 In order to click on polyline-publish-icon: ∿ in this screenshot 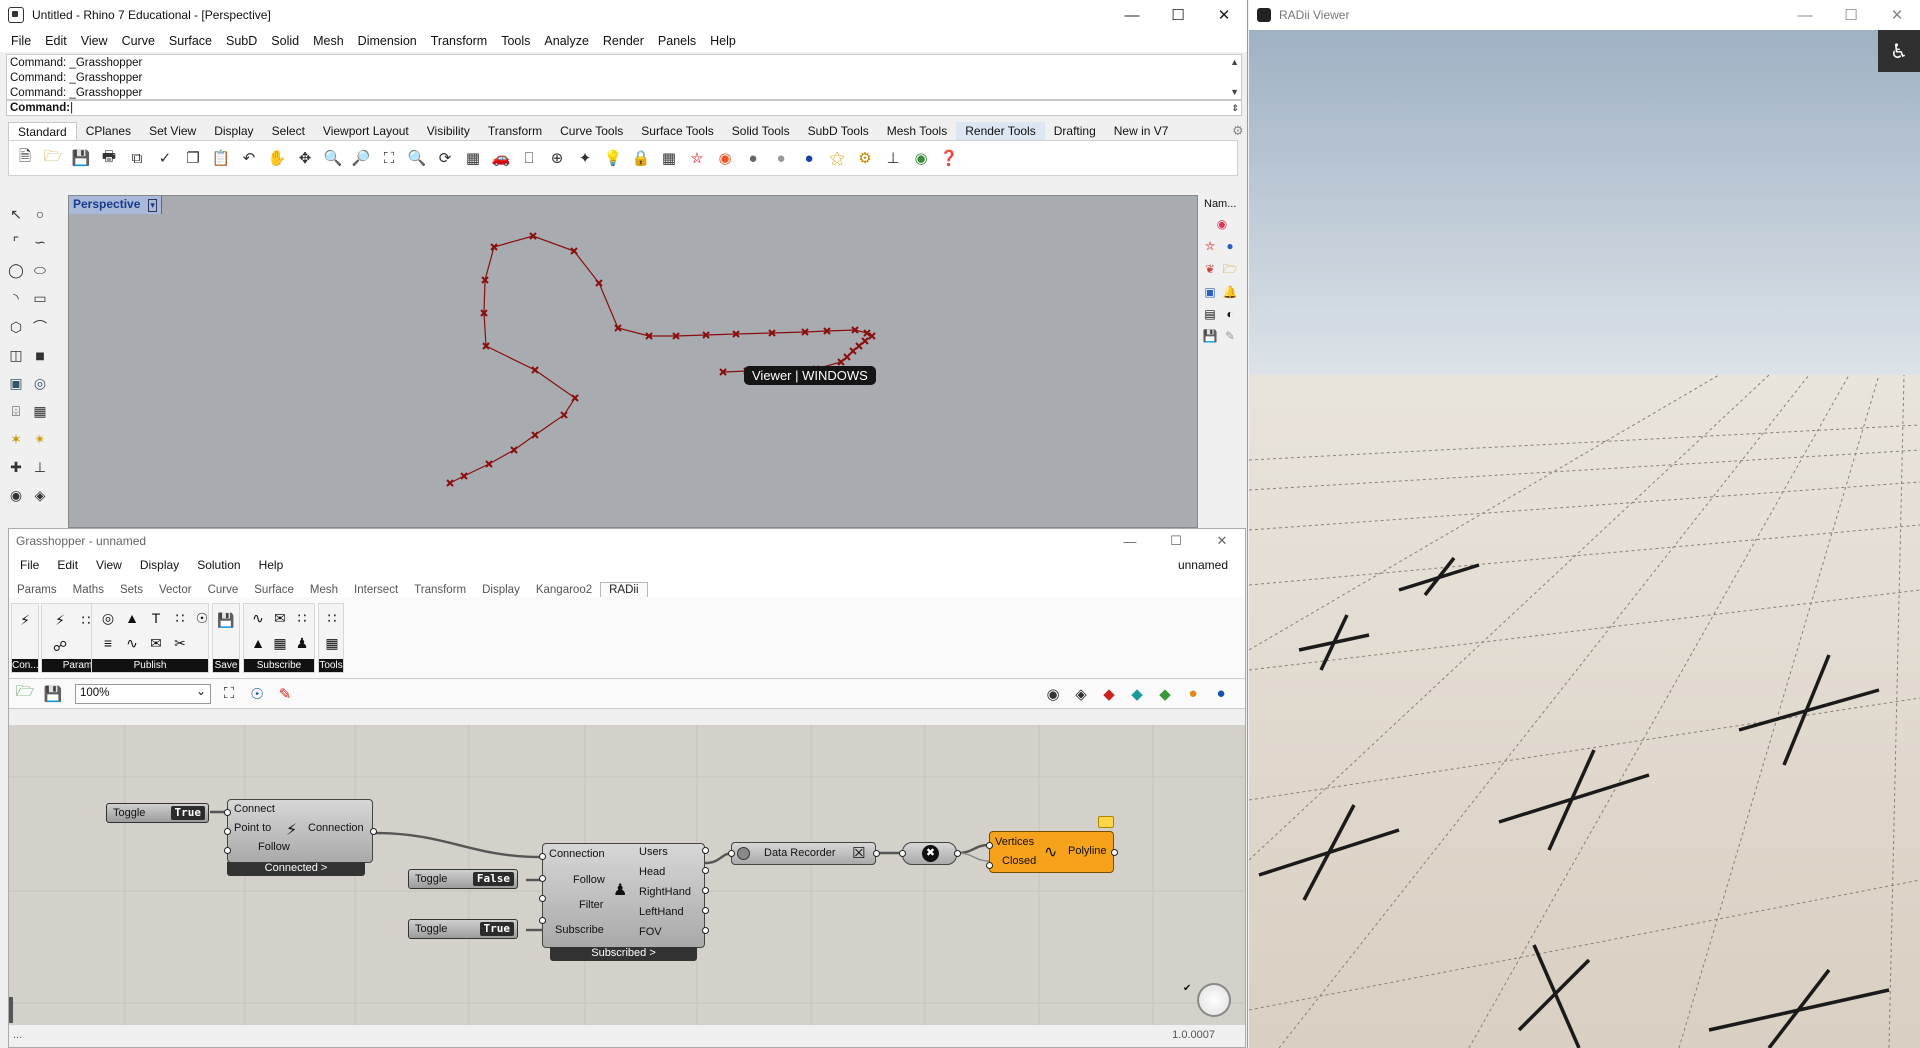, I will do `click(132, 643)`.